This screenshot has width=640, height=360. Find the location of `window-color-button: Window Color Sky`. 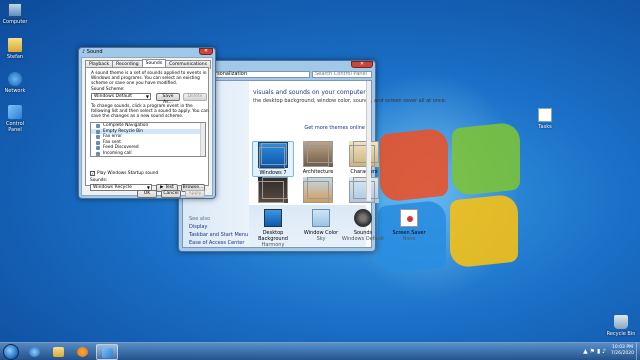

window-color-button: Window Color Sky is located at coordinates (321, 225).